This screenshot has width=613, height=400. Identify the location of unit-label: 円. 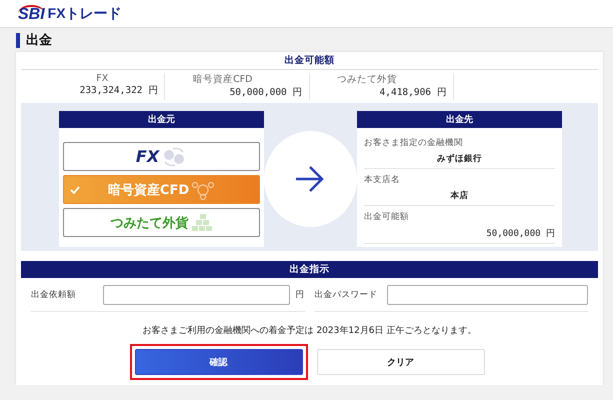
(300, 294).